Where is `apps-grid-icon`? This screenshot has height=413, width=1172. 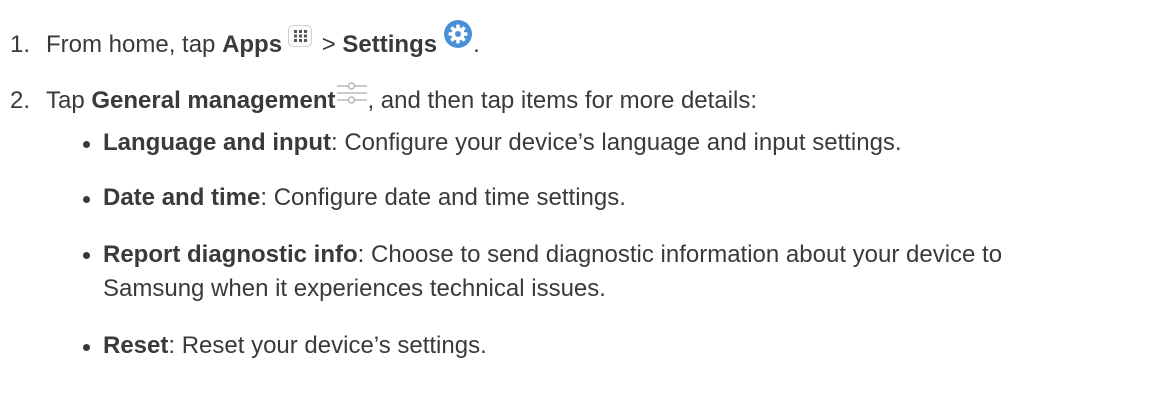
apps-grid-icon is located at coordinates (300, 36).